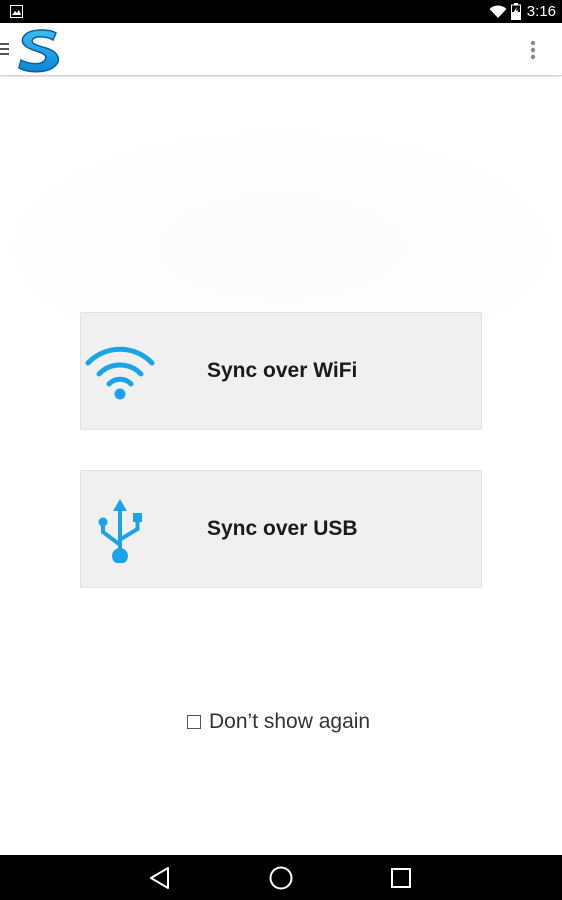 Image resolution: width=562 pixels, height=900 pixels. I want to click on dont-show-again-checkbox, so click(194, 722).